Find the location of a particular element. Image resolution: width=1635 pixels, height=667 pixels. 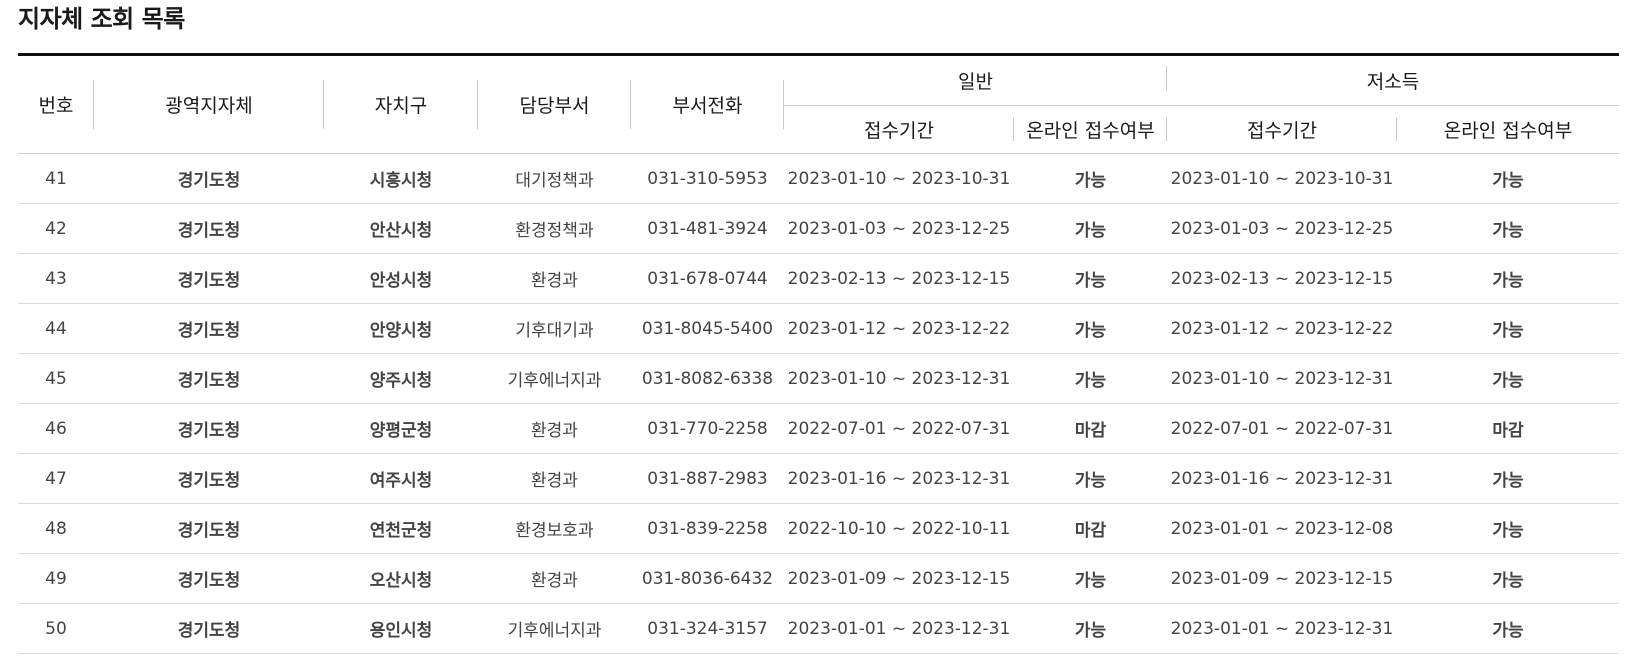

cell-low-income-period: 2023-02-13 ~ 2023-12-15 is located at coordinates (1282, 278).